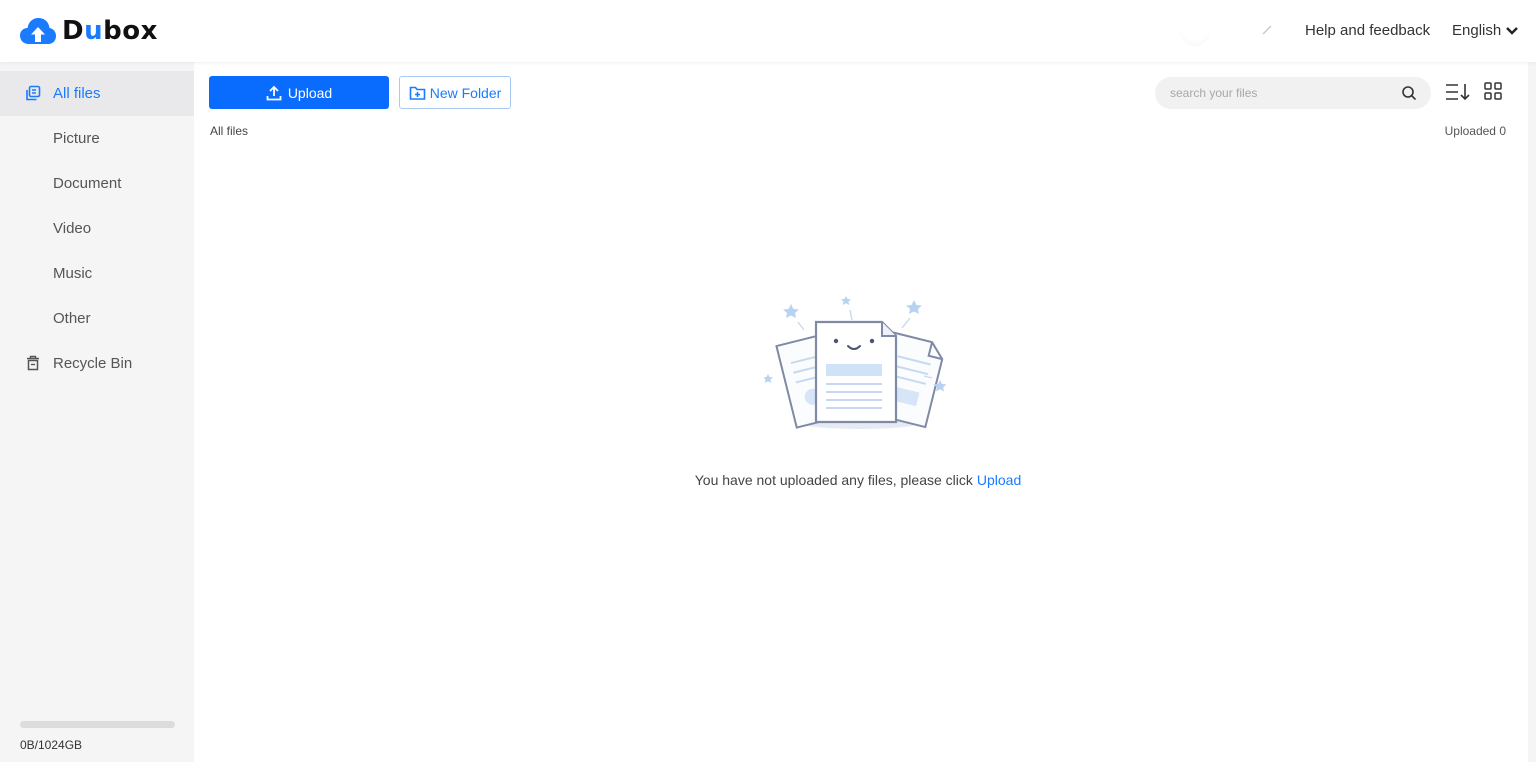 This screenshot has height=762, width=1536. What do you see at coordinates (274, 92) in the screenshot?
I see `upload-icon` at bounding box center [274, 92].